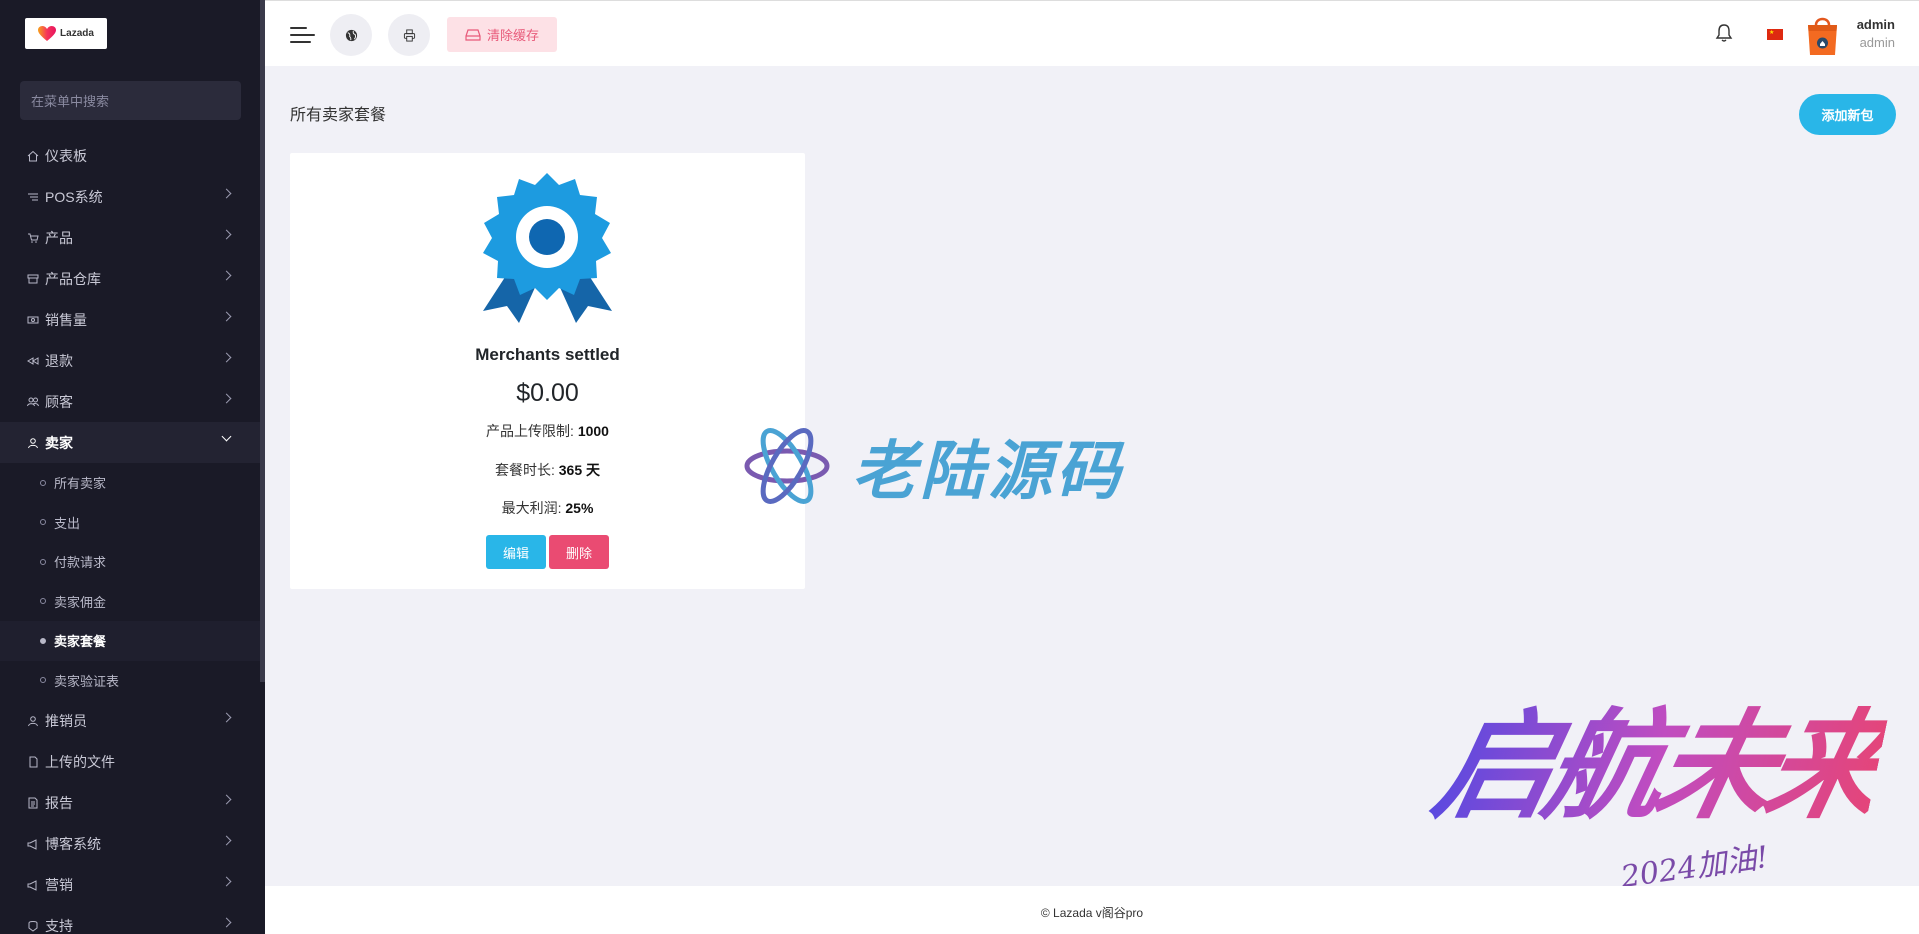 This screenshot has width=1919, height=934. Describe the element at coordinates (1875, 24) in the screenshot. I see `user-name: admin` at that location.